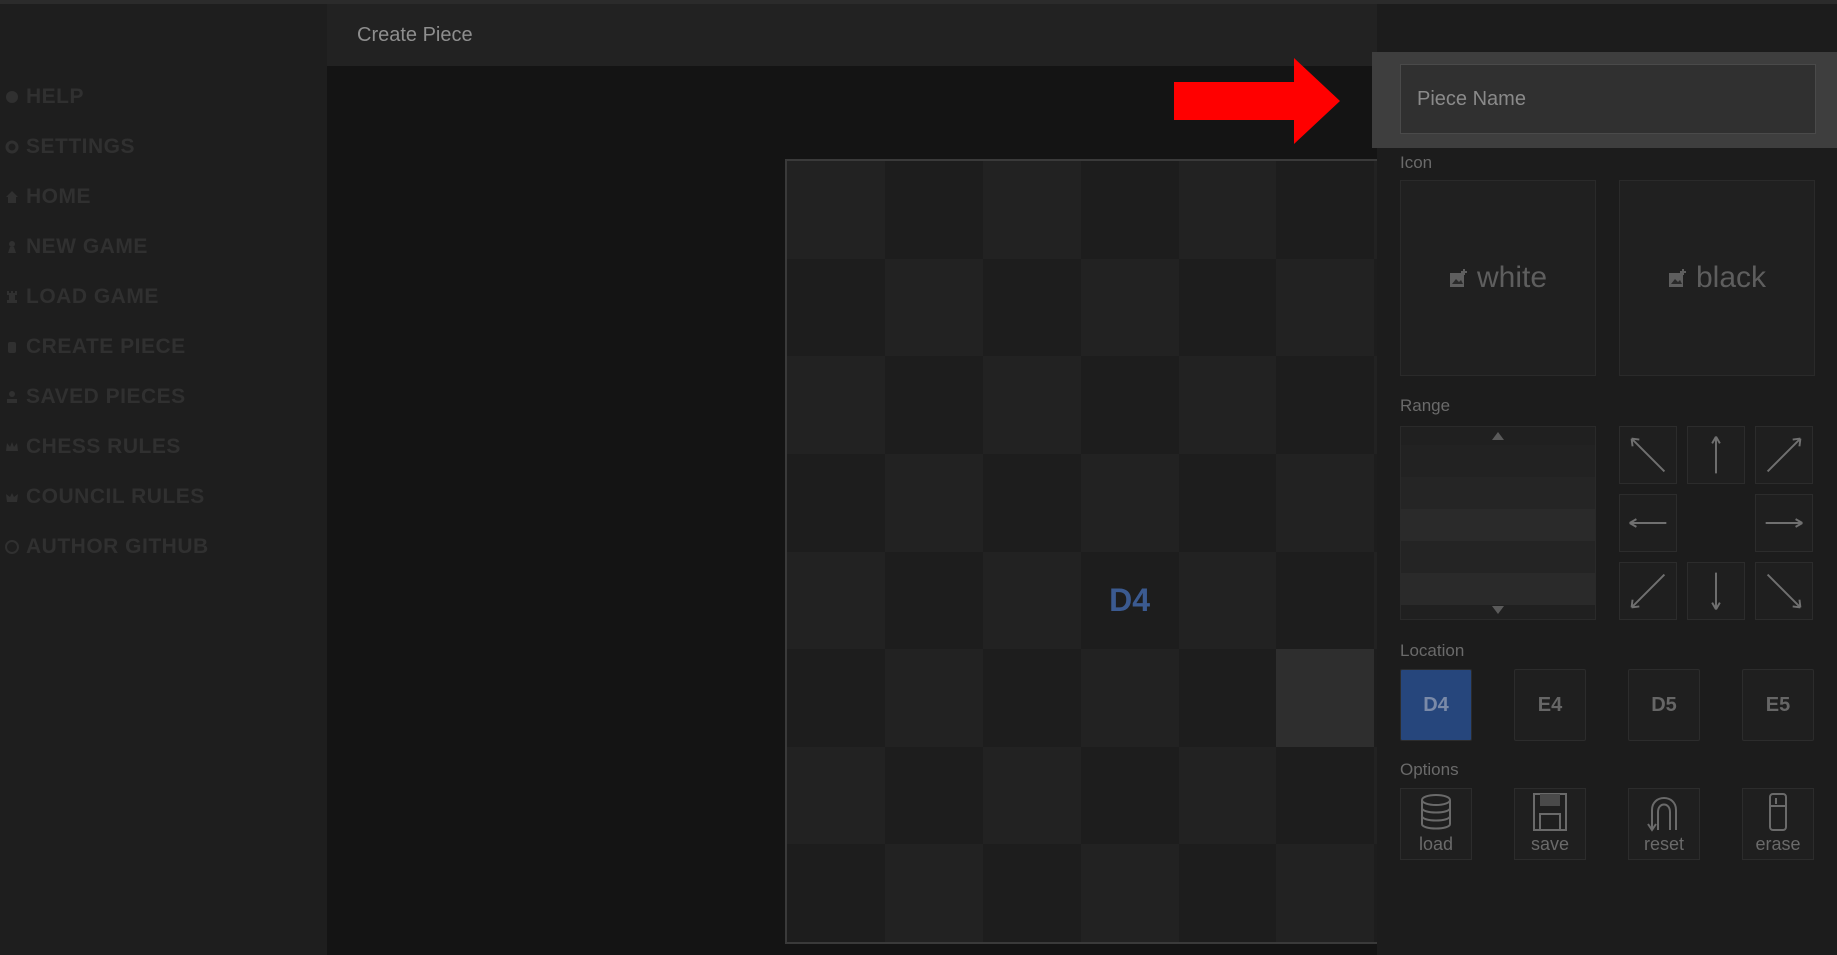 This screenshot has width=1837, height=955. What do you see at coordinates (933, 698) in the screenshot?
I see `board-square-b3` at bounding box center [933, 698].